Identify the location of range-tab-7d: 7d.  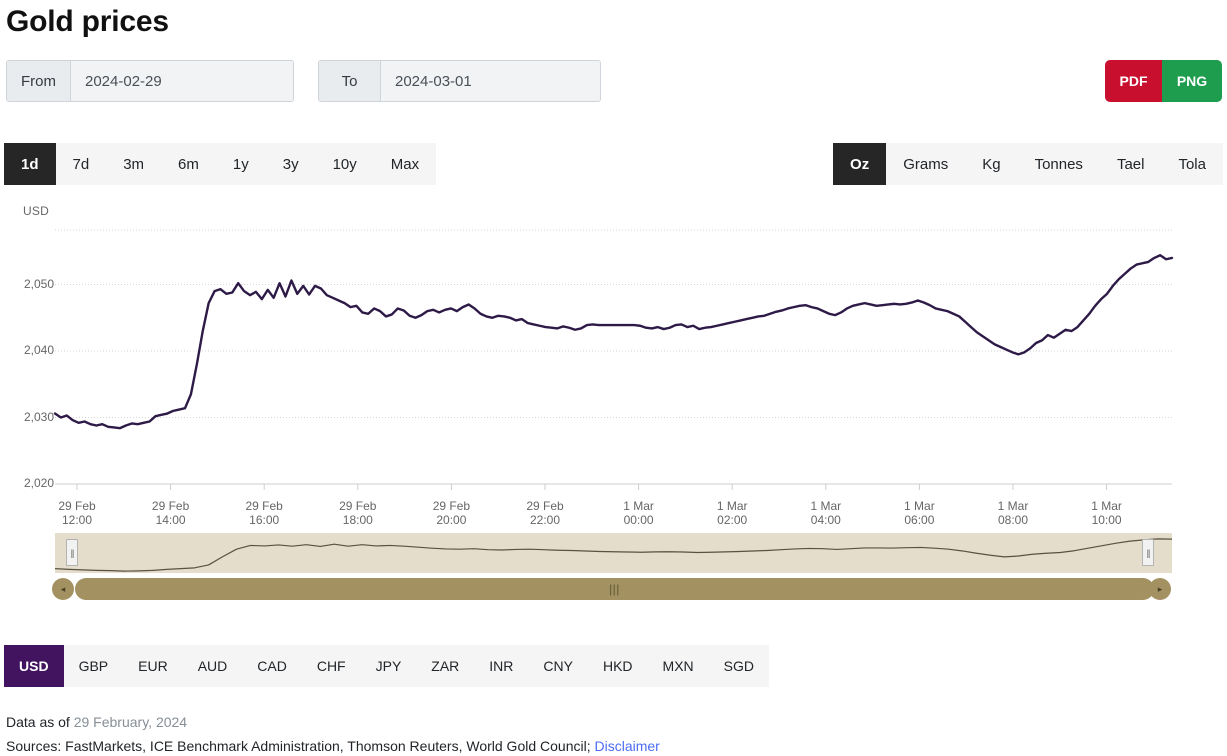
(81, 164).